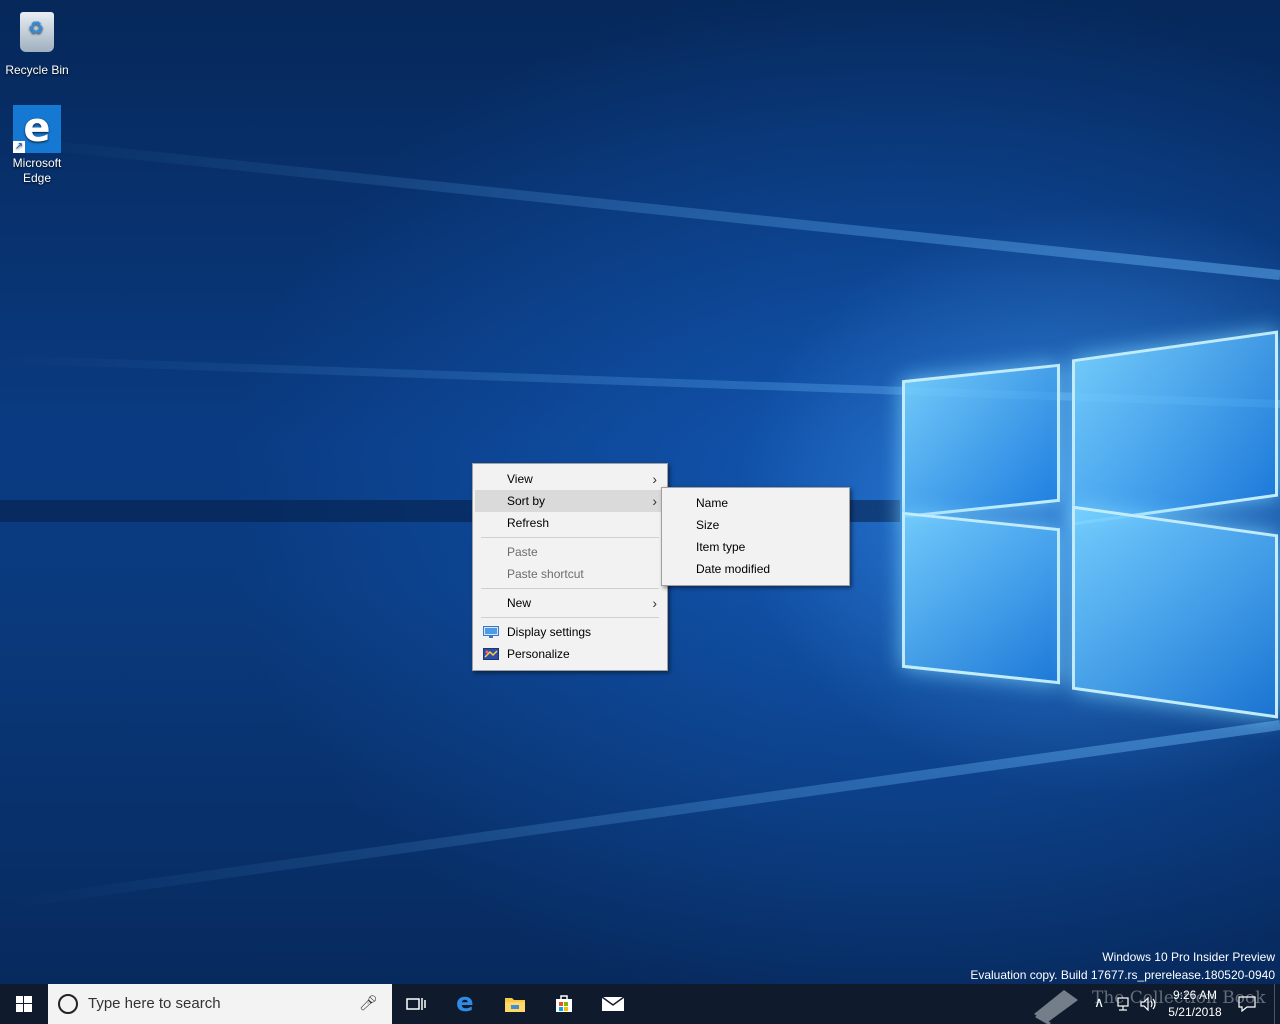 The width and height of the screenshot is (1280, 1024). I want to click on volume-button, so click(1149, 1004).